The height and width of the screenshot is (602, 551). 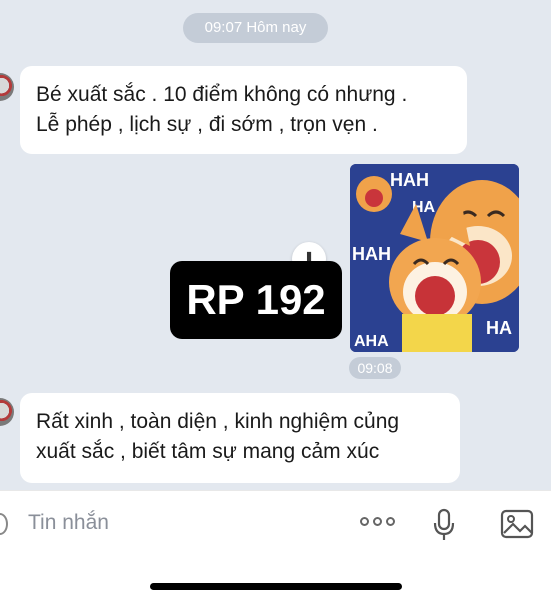 I want to click on message-text-line: xuất sắc , biết tâm sự mang cảm xúc, so click(x=208, y=451).